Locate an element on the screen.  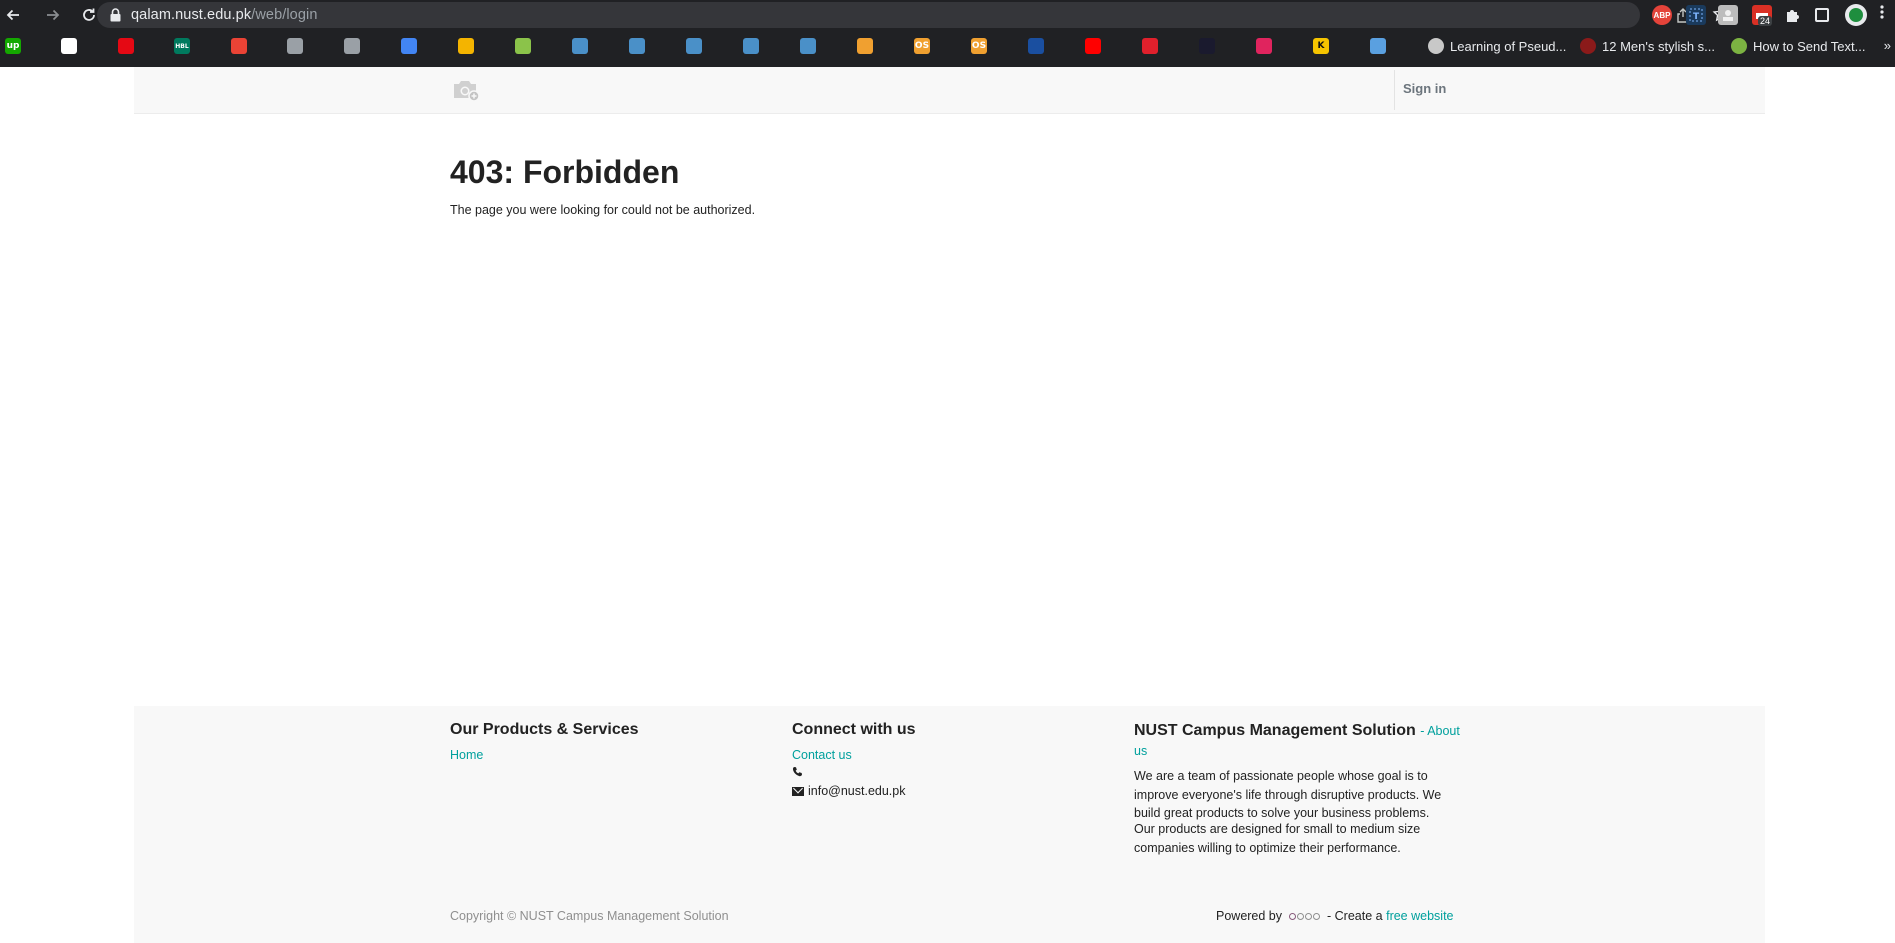
free-website-link: free website is located at coordinates (1419, 916).